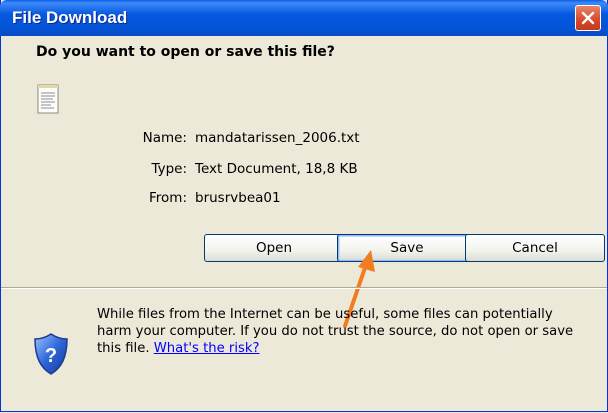  I want to click on security-shield-icon: ?, so click(51, 354).